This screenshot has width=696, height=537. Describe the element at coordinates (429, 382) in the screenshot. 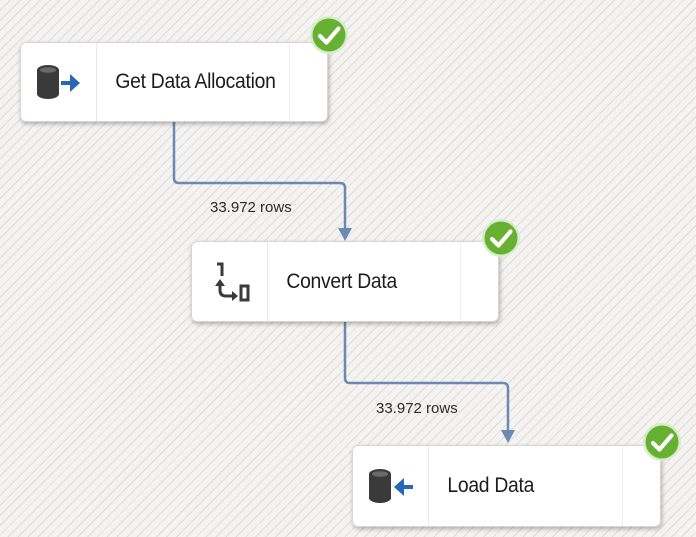

I see `path-2-connector` at that location.